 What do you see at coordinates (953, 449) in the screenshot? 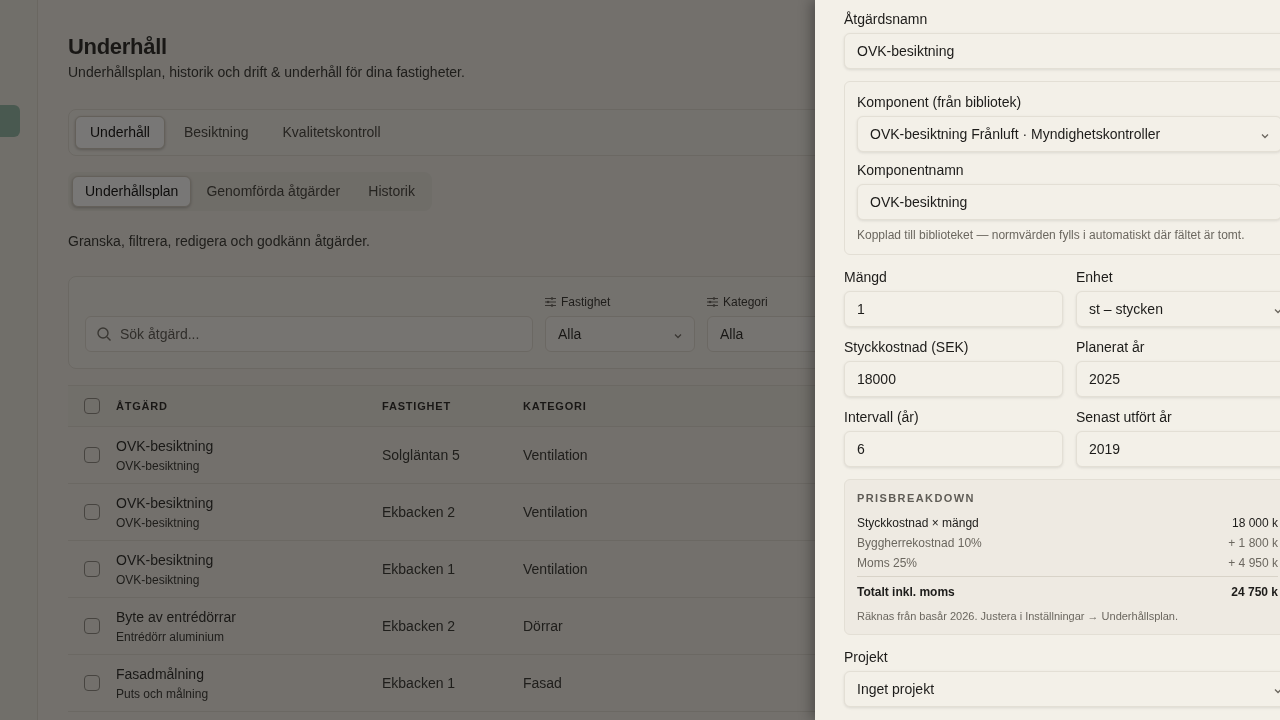
I see `input-field: 6` at bounding box center [953, 449].